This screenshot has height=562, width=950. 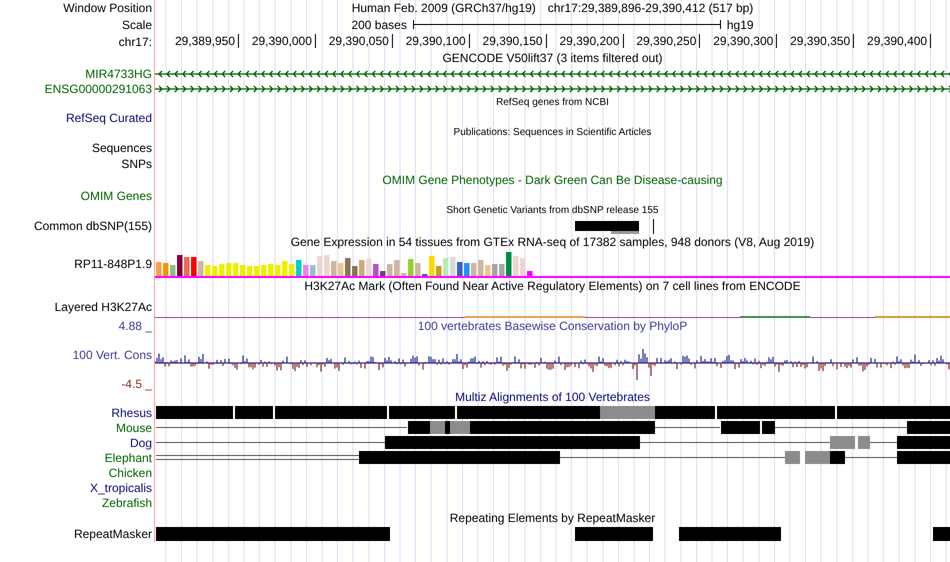 I want to click on ruler-tick: 29,390,250, so click(x=668, y=41).